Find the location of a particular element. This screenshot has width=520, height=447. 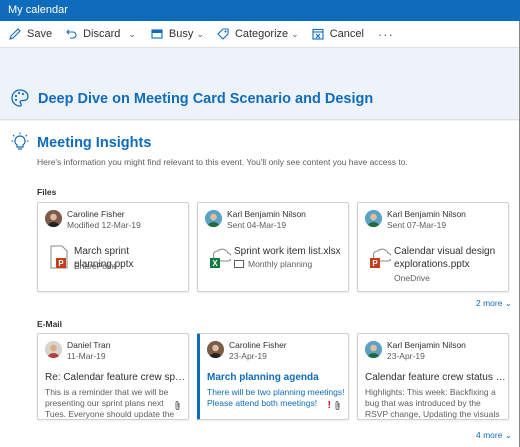

window-title: My calendar is located at coordinates (38, 10).